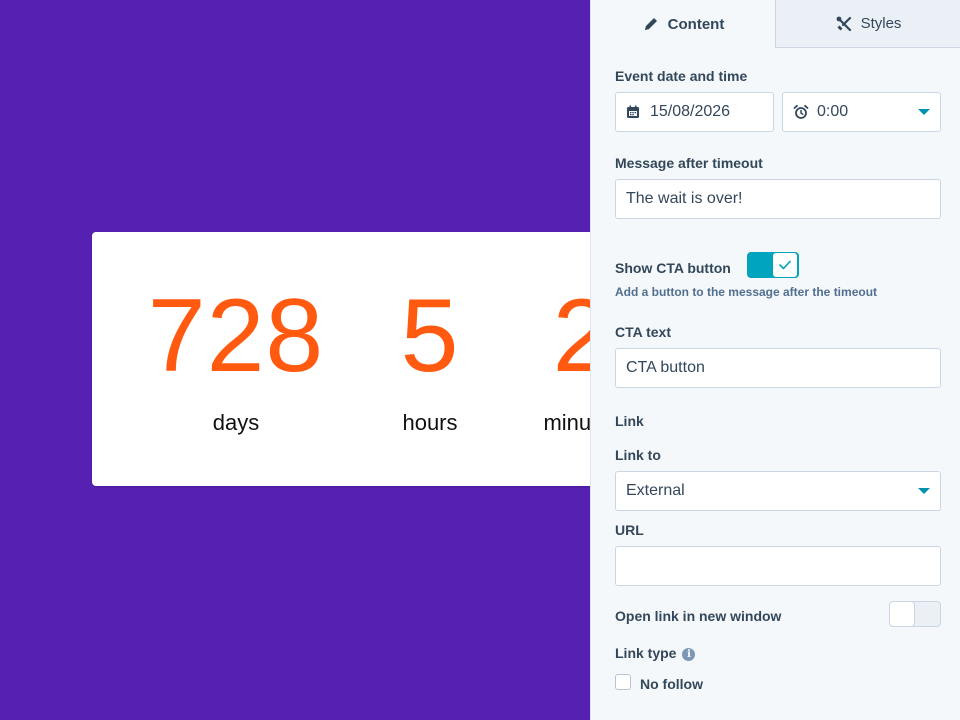 This screenshot has height=720, width=960. I want to click on link-type-text: Link type, so click(646, 653).